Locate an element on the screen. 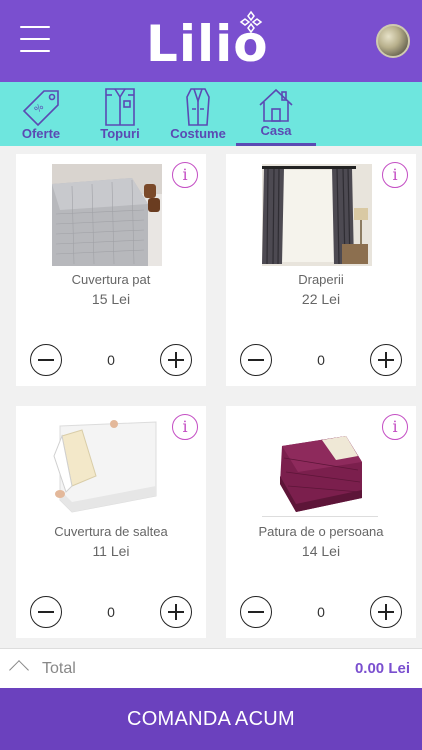 The height and width of the screenshot is (750, 422). total-bar: Total 0.00 Lei is located at coordinates (211, 668).